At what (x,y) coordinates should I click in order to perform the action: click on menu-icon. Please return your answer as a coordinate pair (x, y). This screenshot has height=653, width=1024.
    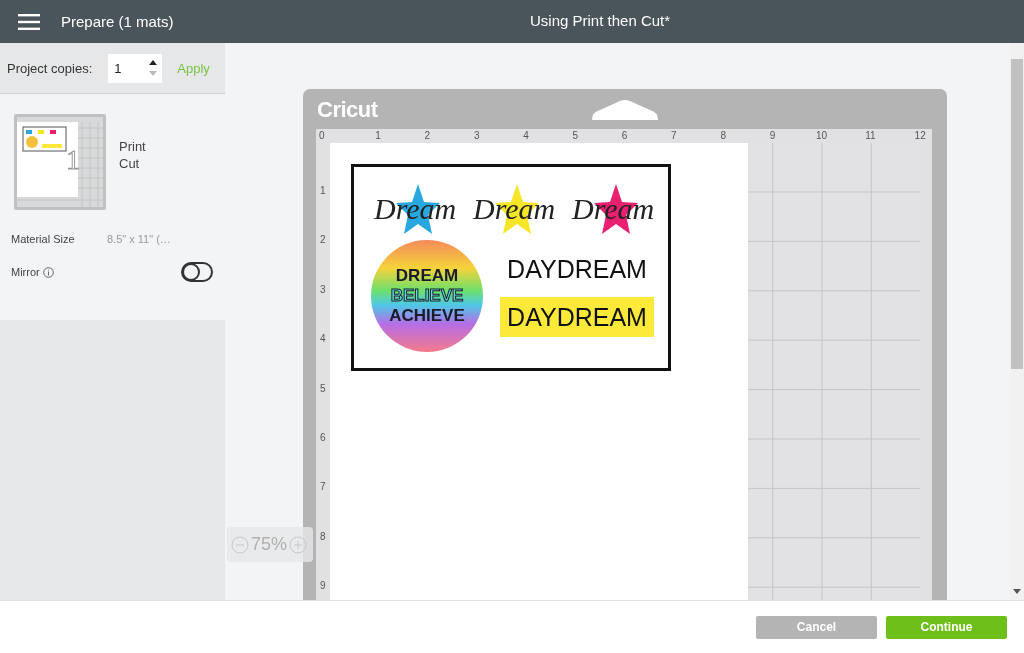
    Looking at the image, I should click on (29, 21).